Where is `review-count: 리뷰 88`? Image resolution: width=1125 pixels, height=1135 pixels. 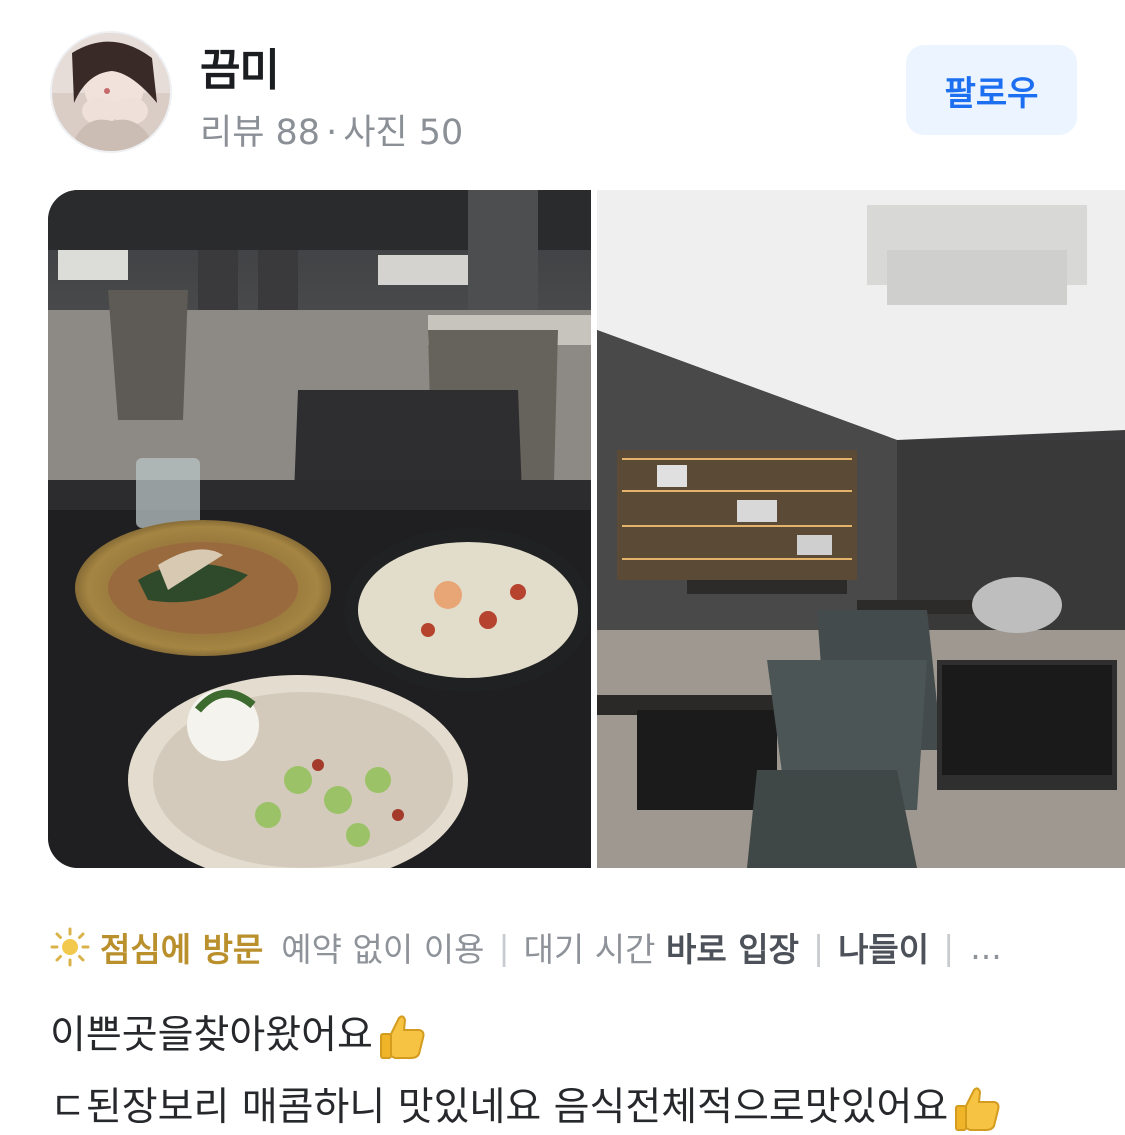 review-count: 리뷰 88 is located at coordinates (260, 133).